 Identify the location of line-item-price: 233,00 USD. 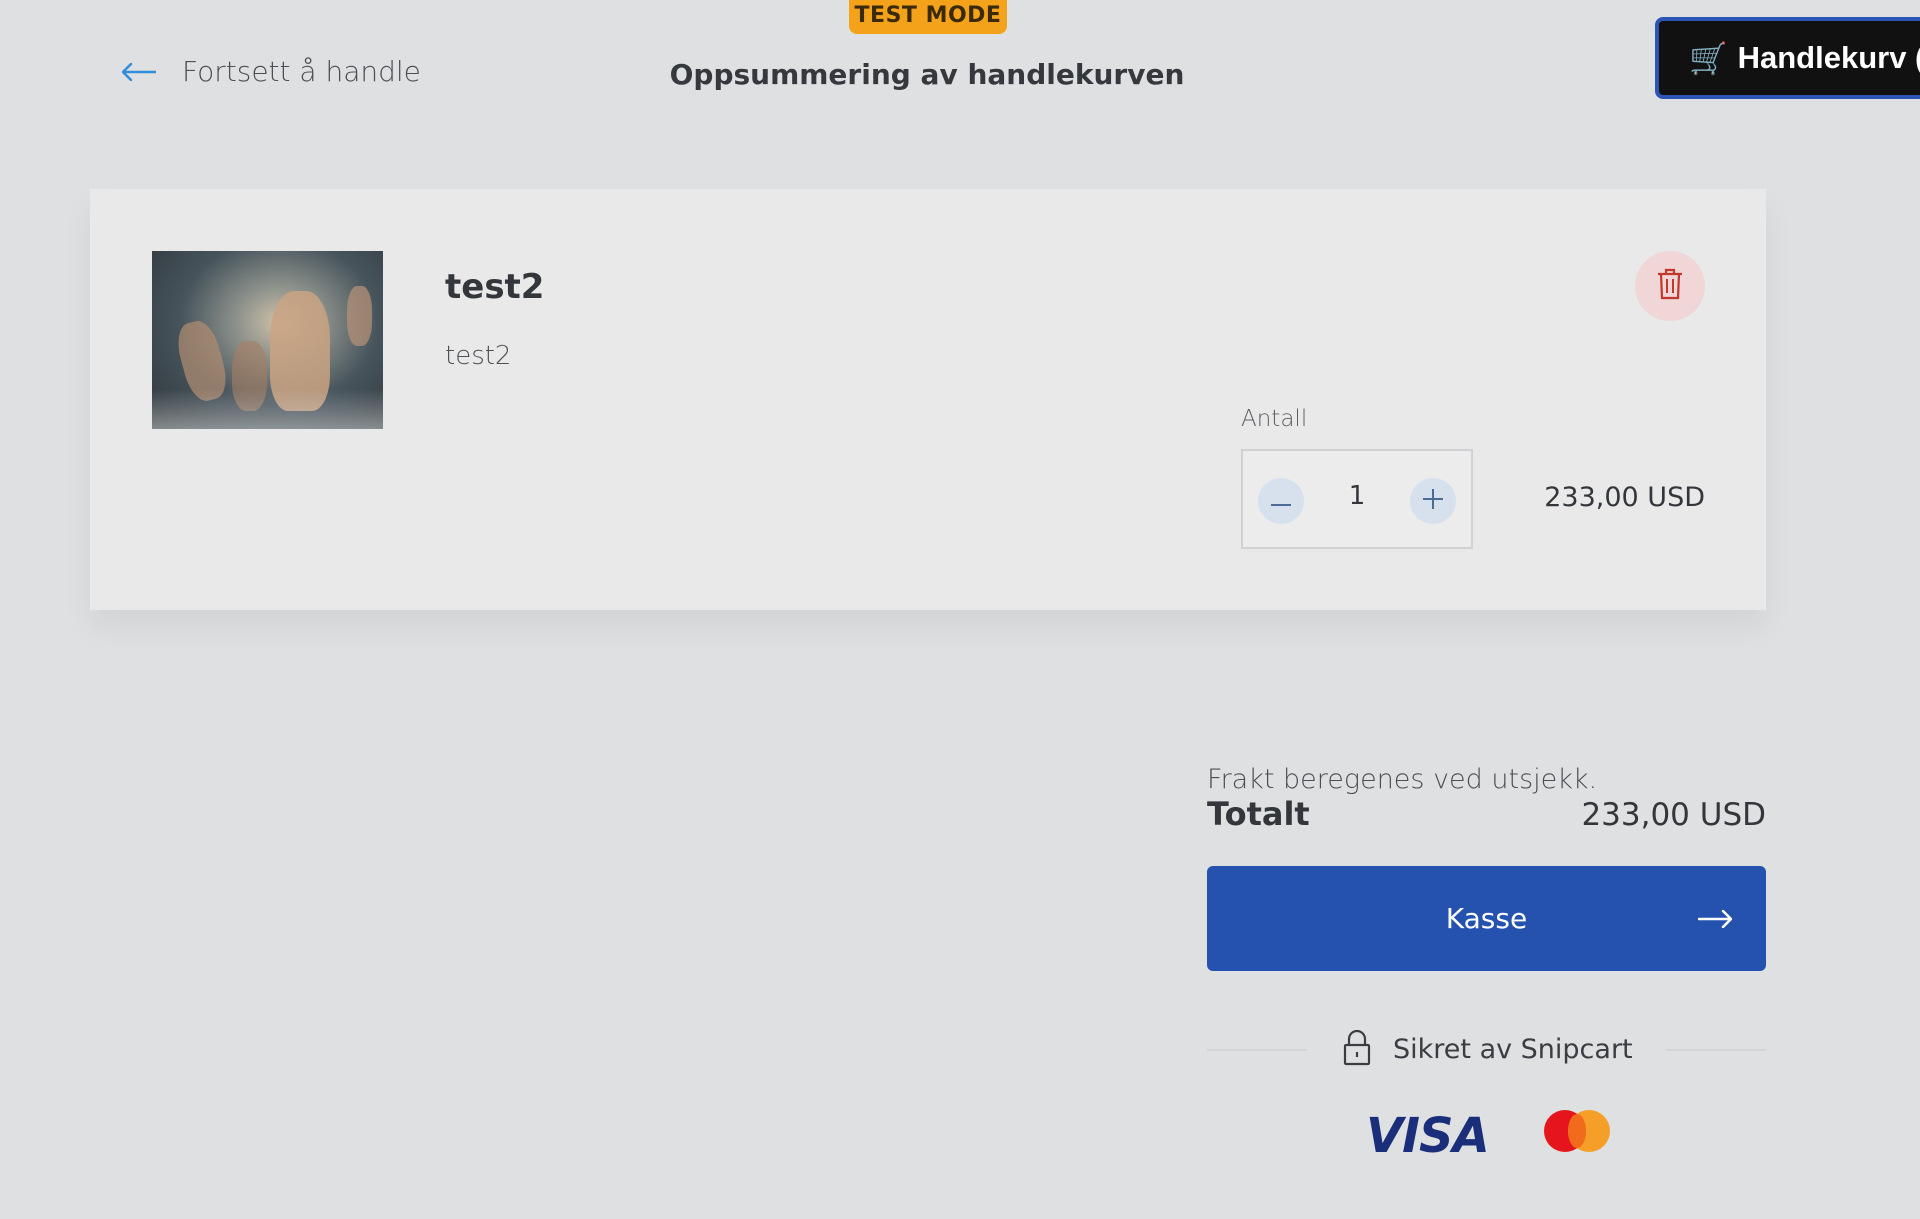
(1624, 497).